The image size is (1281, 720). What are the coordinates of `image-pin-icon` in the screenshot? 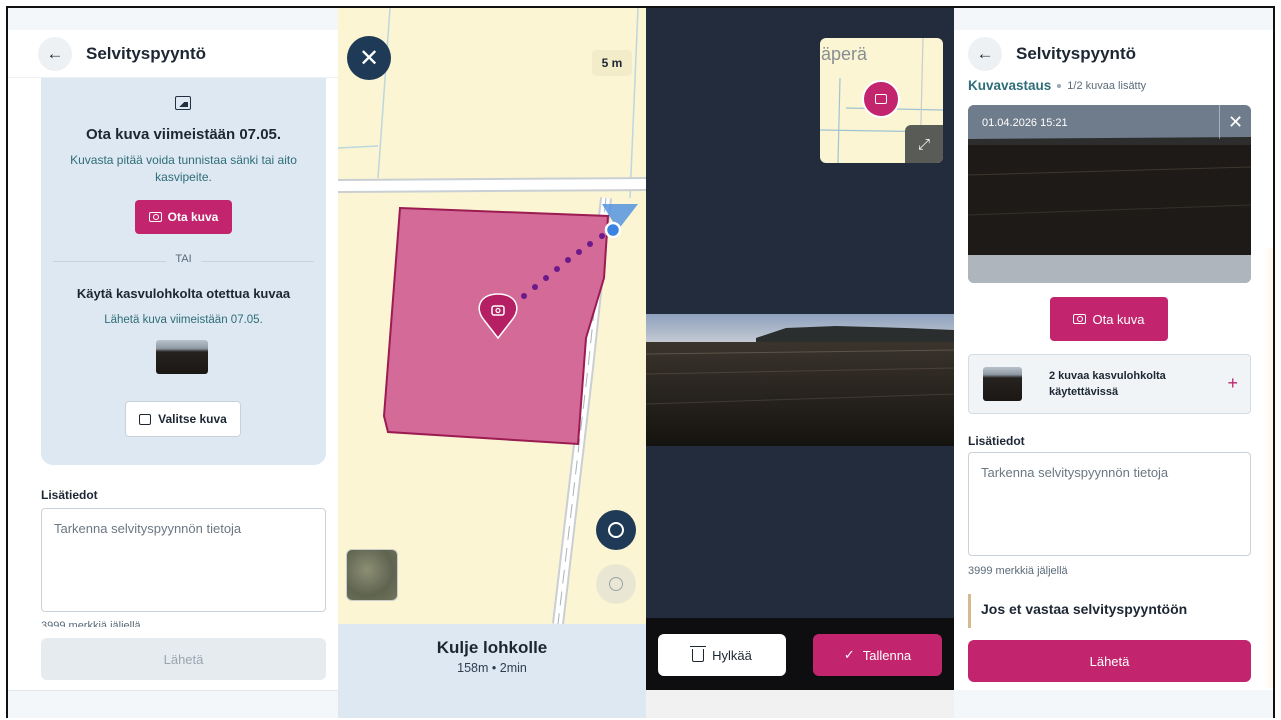 It's located at (881, 99).